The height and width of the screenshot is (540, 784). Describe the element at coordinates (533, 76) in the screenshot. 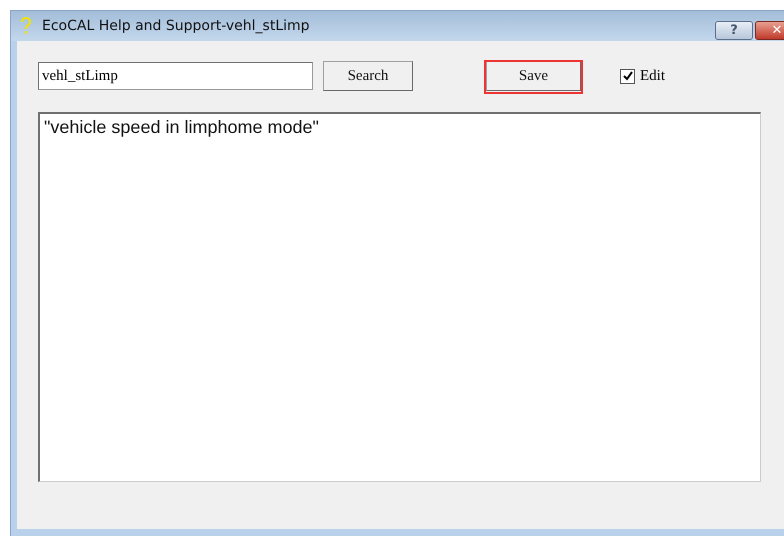

I see `save-button: Save` at that location.